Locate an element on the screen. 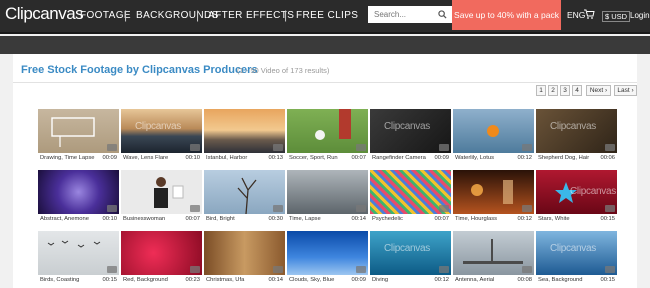 This screenshot has width=650, height=288. page-3-button: 3 is located at coordinates (565, 90).